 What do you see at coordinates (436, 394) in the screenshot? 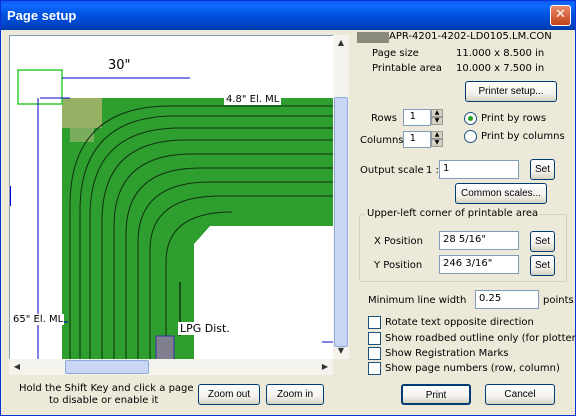
I see `print-button: Print` at bounding box center [436, 394].